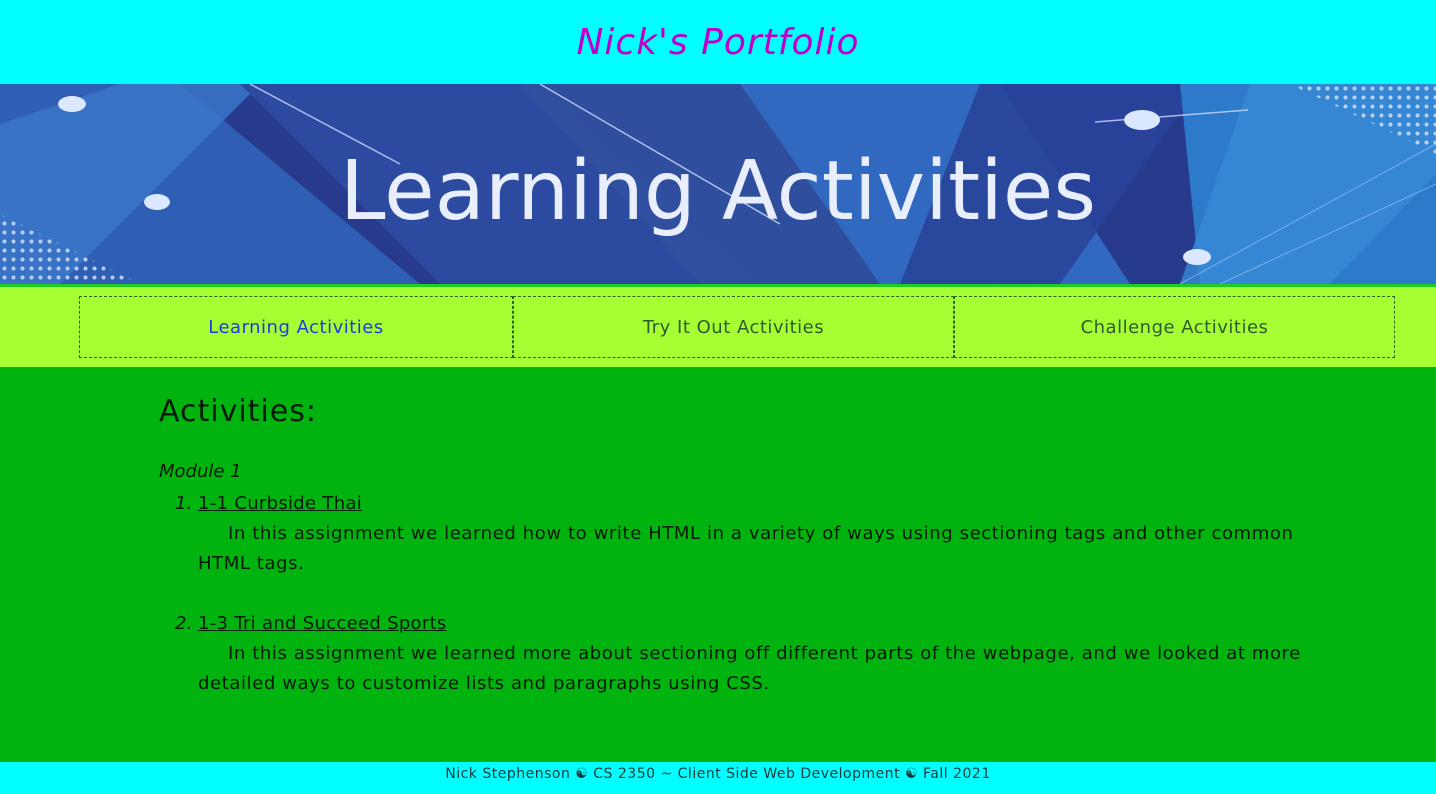 This screenshot has height=794, width=1436. What do you see at coordinates (322, 623) in the screenshot?
I see `activity-link-tri-and-succeed-sports: 1-3 Tri and Succeed Sports` at bounding box center [322, 623].